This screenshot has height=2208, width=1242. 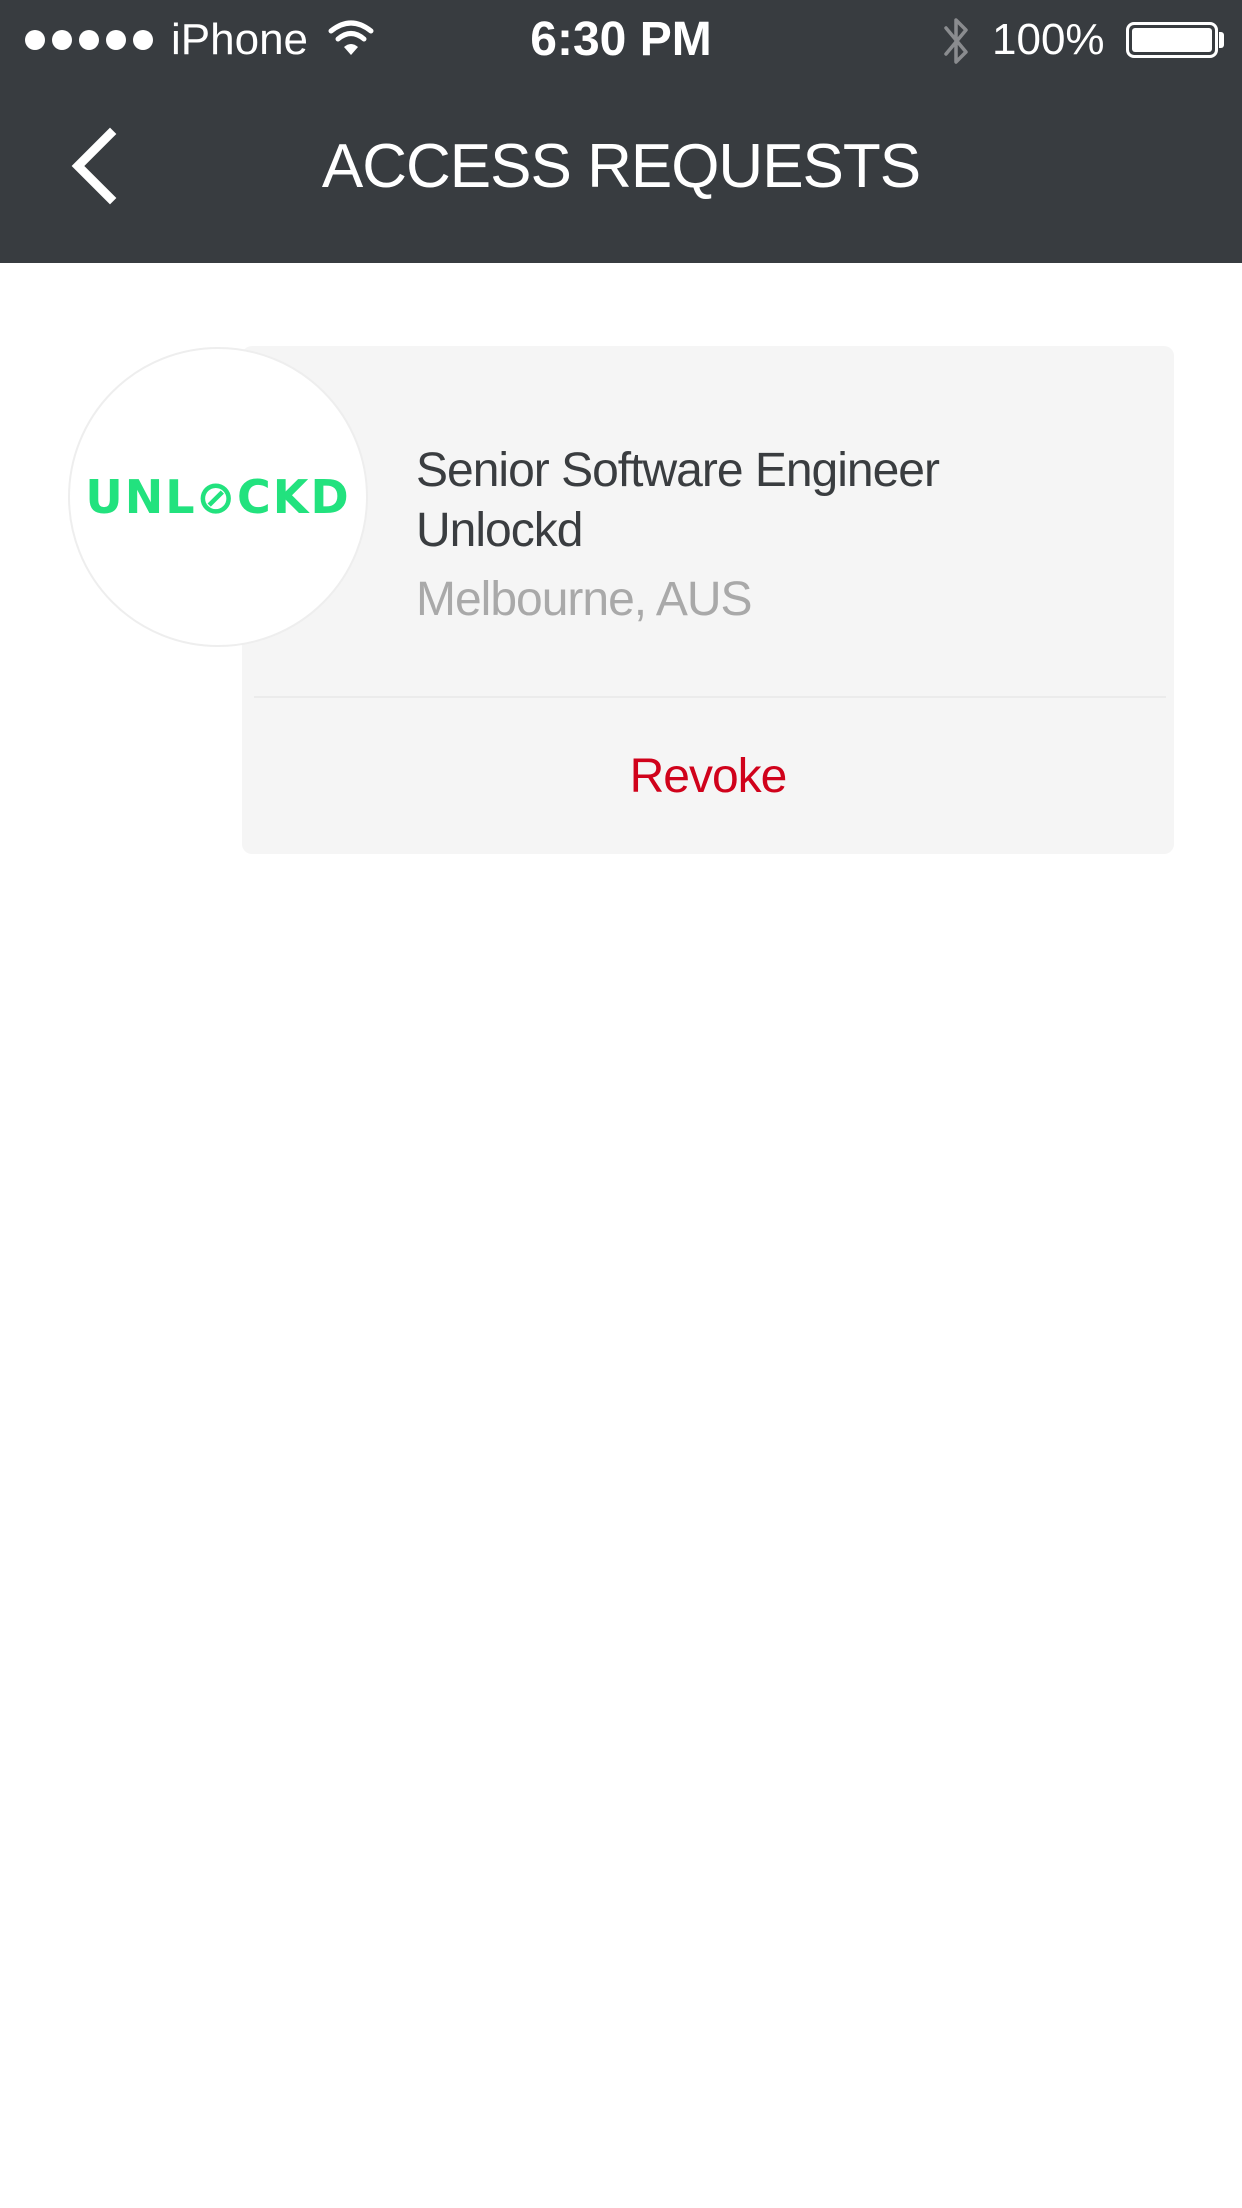 What do you see at coordinates (584, 599) in the screenshot?
I see `job-location: Melbourne, AUS` at bounding box center [584, 599].